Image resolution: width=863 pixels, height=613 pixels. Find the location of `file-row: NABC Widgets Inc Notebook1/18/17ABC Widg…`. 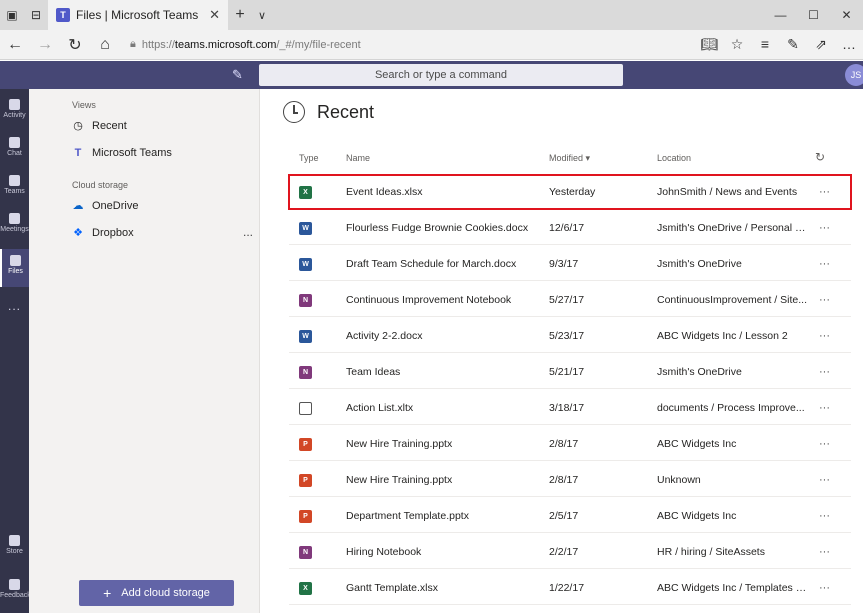

file-row: NABC Widgets Inc Notebook1/18/17ABC Widg… is located at coordinates (570, 610).